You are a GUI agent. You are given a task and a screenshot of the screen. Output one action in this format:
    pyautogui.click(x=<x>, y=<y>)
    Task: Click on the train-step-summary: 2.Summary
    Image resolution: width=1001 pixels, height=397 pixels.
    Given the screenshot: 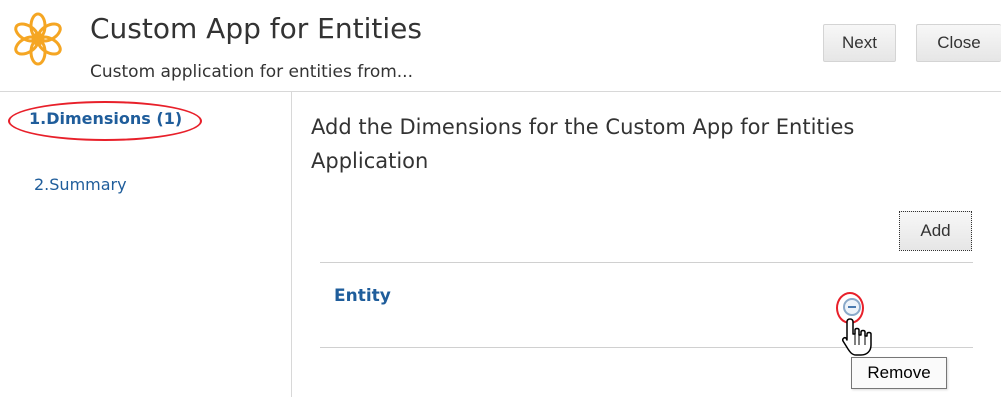 What is the action you would take?
    pyautogui.click(x=80, y=185)
    